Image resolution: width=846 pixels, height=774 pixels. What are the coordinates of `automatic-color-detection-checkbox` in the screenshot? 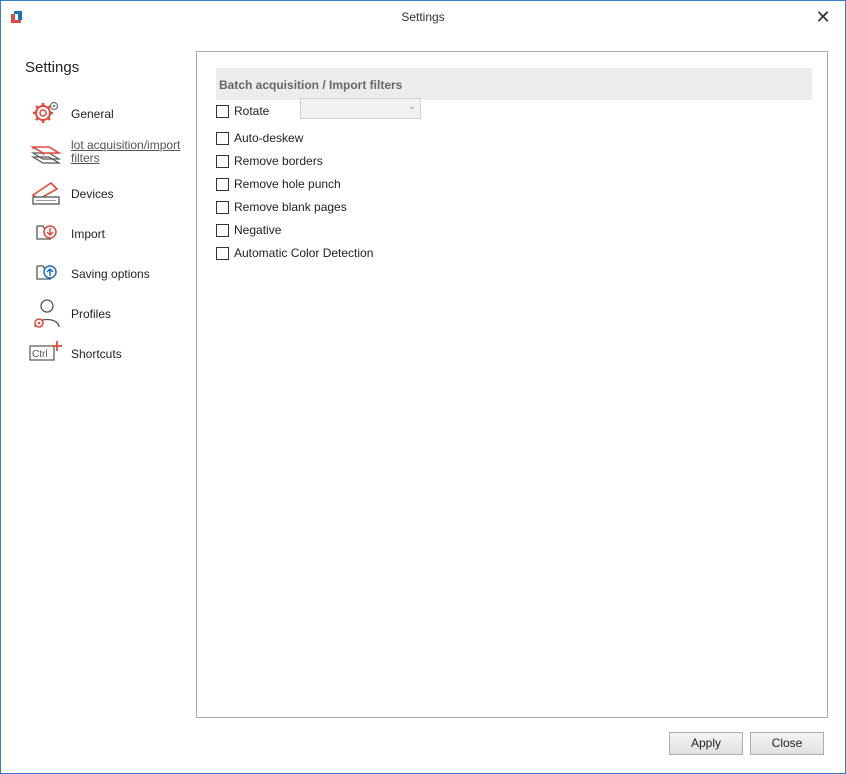 It's located at (222, 253).